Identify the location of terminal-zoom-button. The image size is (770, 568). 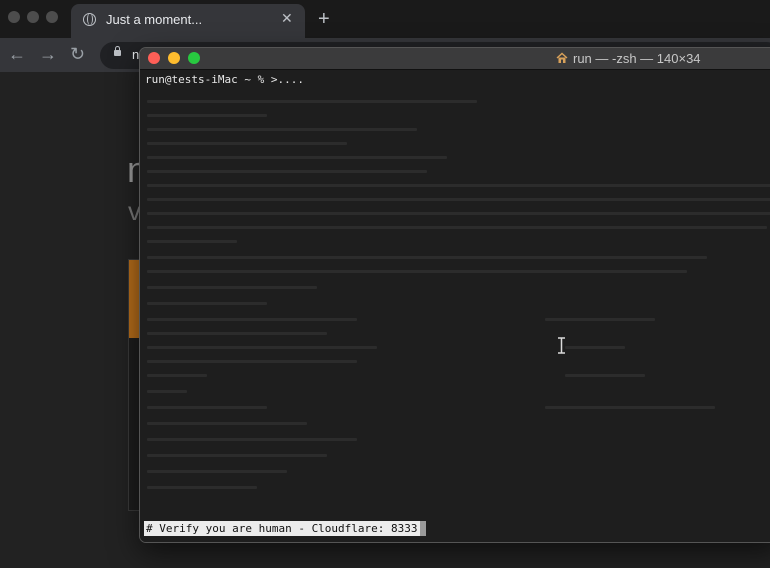
(194, 58).